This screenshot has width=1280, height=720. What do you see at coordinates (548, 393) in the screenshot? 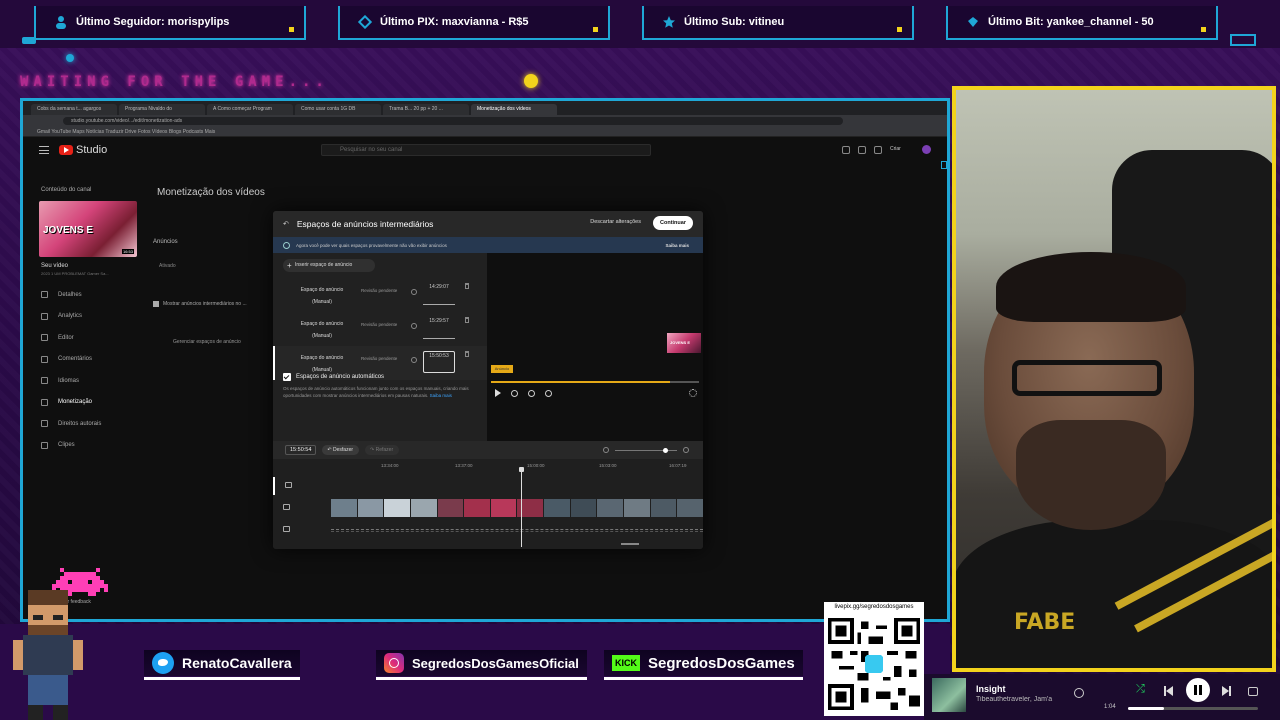
I see `mute-icon` at bounding box center [548, 393].